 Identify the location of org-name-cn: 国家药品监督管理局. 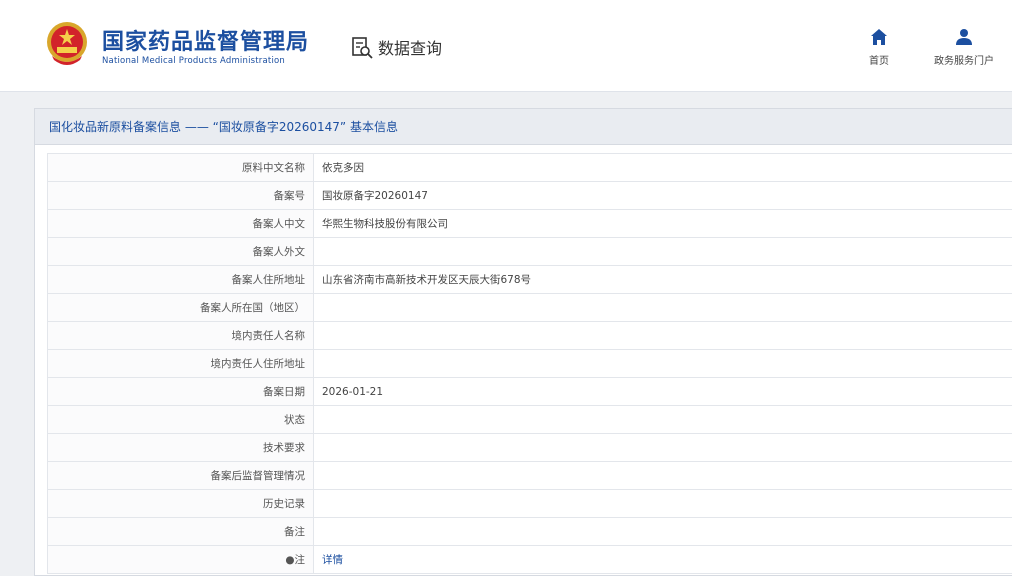
(206, 42).